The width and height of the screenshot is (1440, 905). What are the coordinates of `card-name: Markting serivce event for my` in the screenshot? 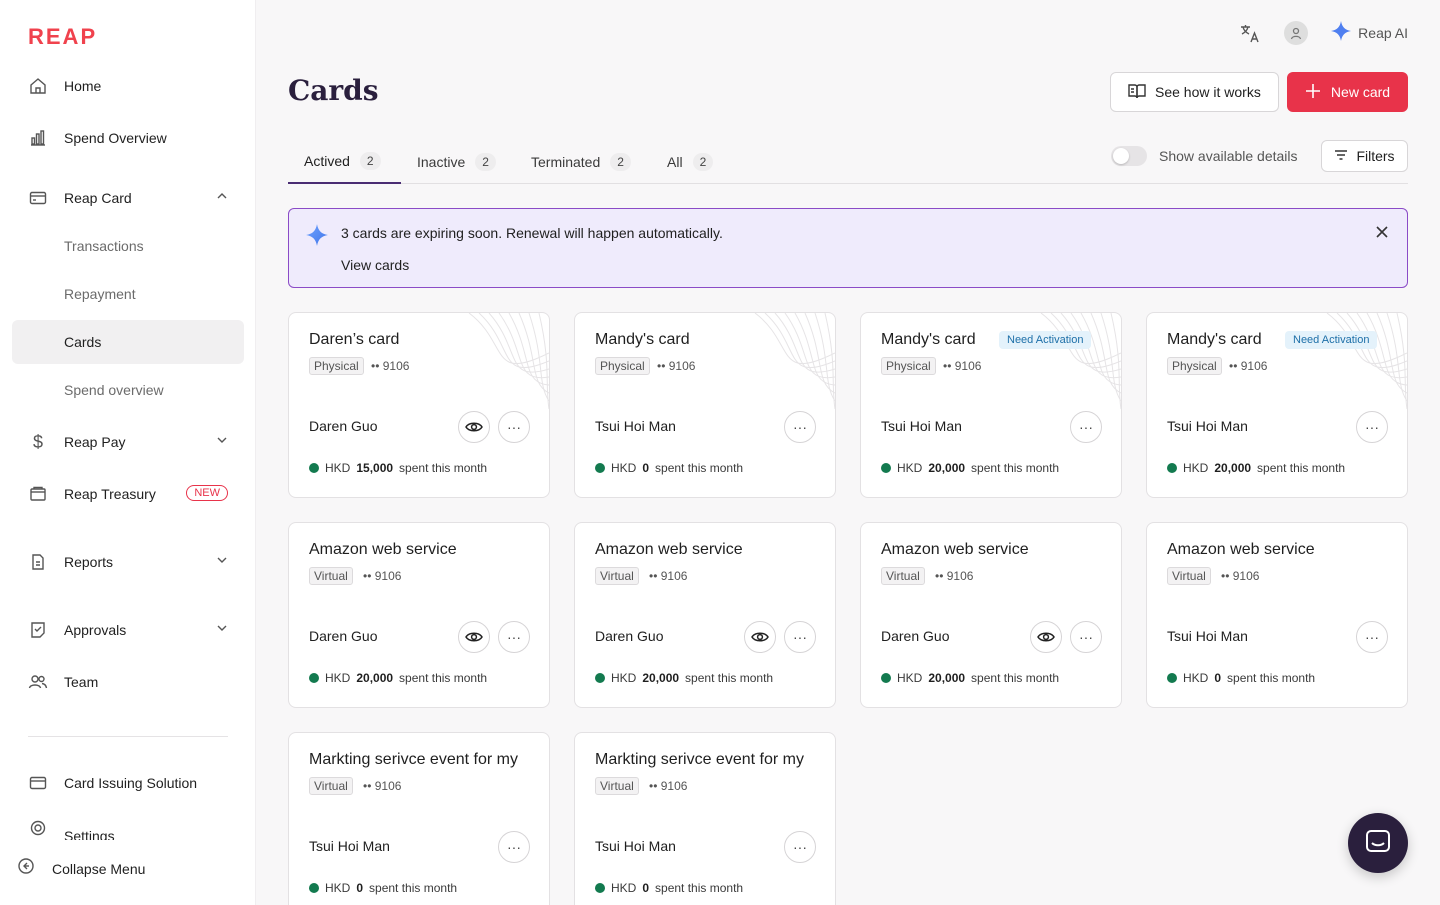 It's located at (699, 759).